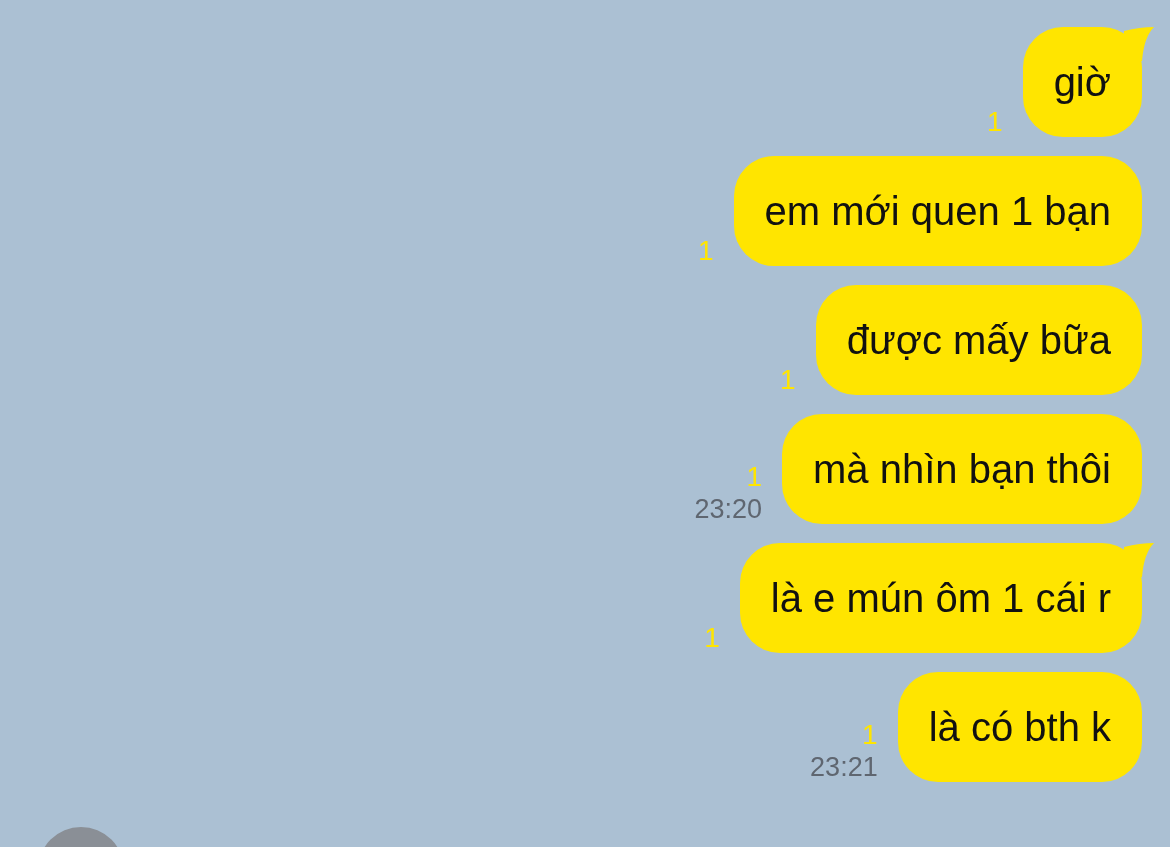 The width and height of the screenshot is (1170, 847). I want to click on message-bubble: mà nhìn bạn thôi, so click(962, 469).